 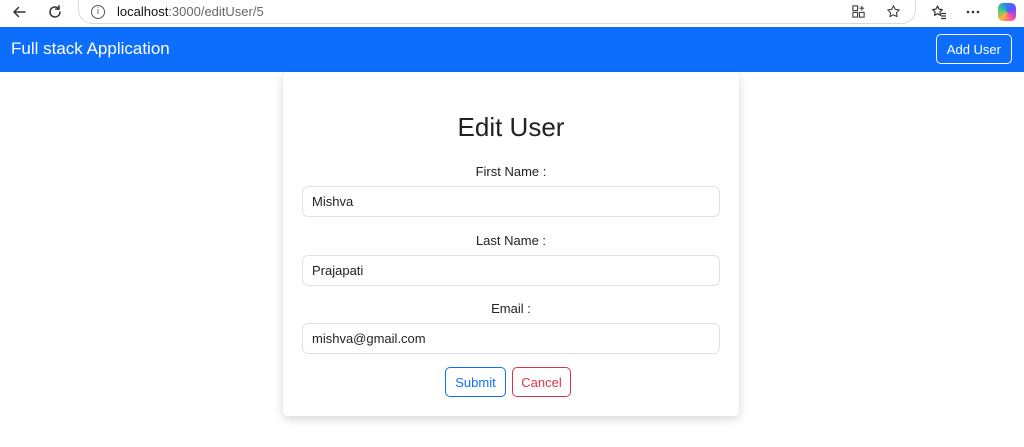 I want to click on back-arrow-icon, so click(x=19, y=12).